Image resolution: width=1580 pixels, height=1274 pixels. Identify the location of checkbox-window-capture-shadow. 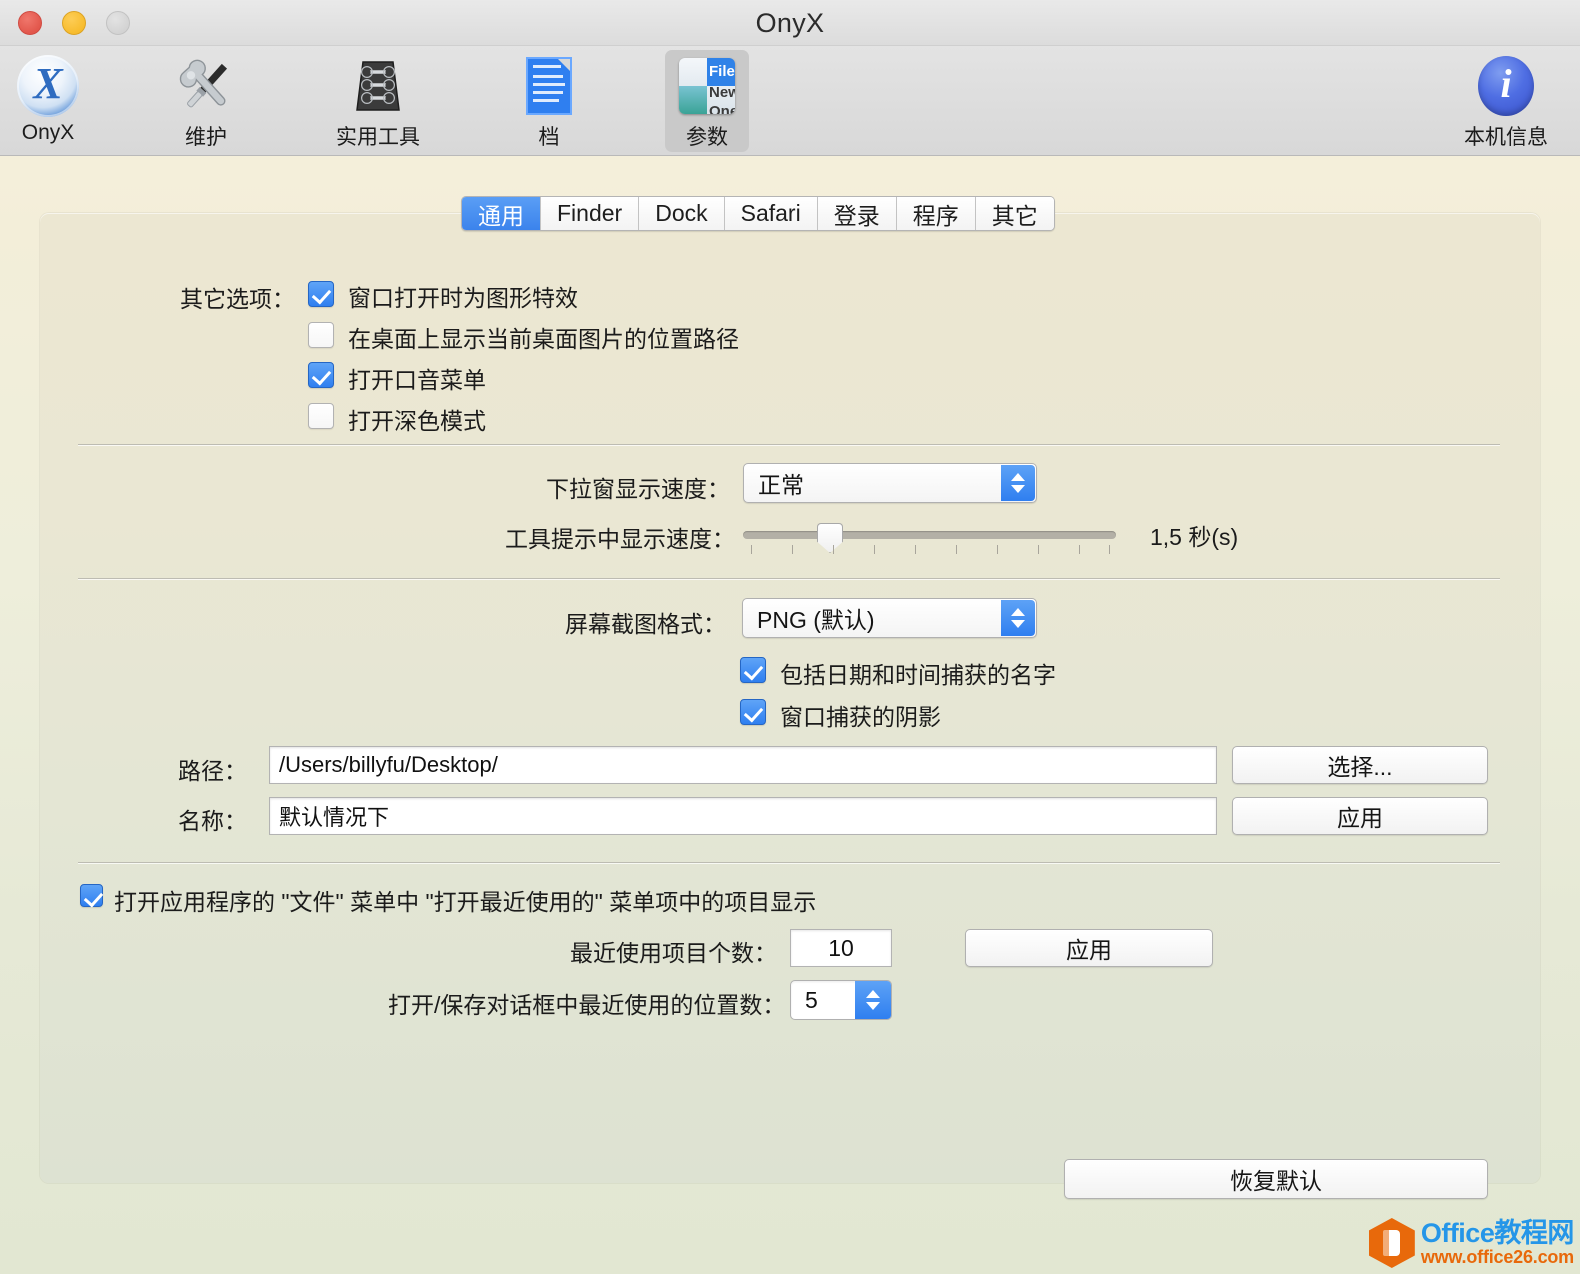
(753, 712).